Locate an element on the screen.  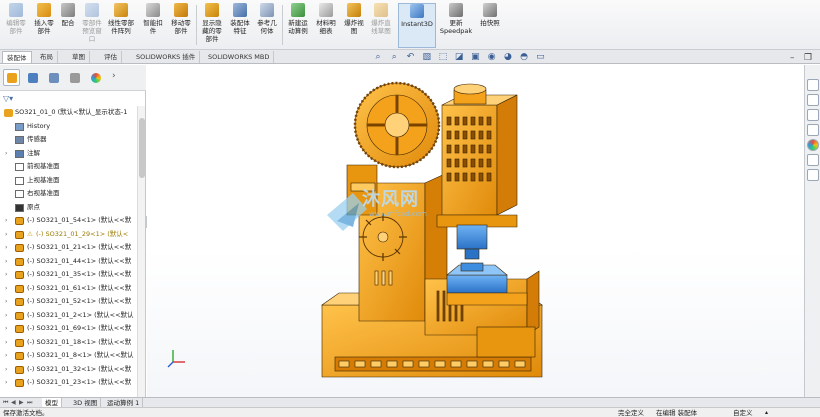
view-orientation-icon: ◪ is located at coordinates (459, 57).